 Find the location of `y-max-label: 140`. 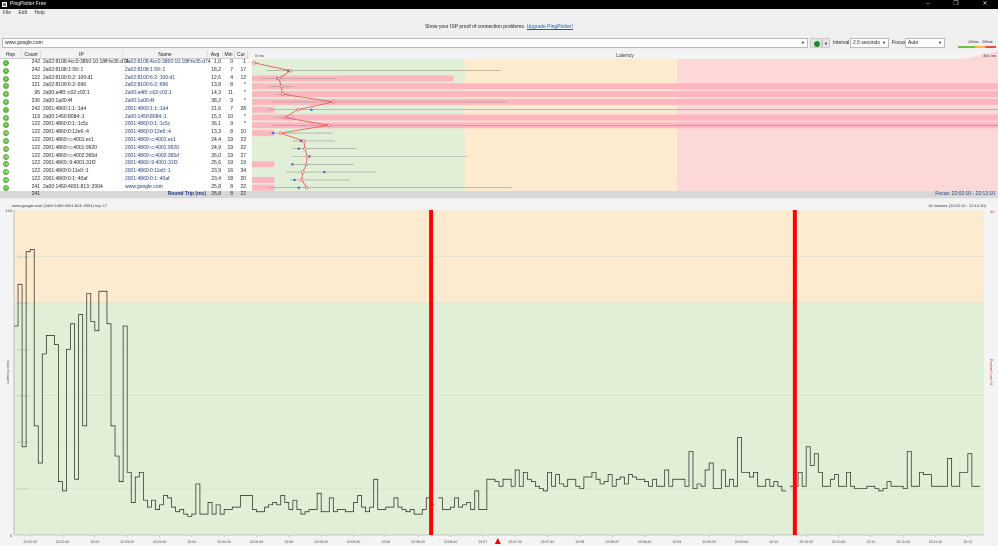

y-max-label: 140 is located at coordinates (8, 210).